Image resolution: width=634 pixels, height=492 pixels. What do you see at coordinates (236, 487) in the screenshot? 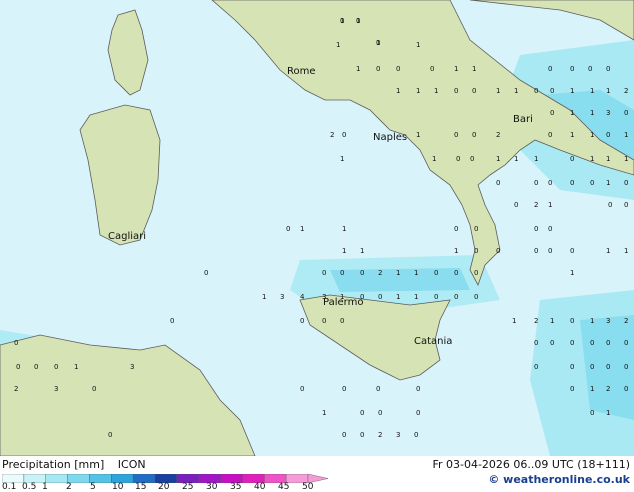
I see `legend-tick-label: 35` at bounding box center [236, 487].